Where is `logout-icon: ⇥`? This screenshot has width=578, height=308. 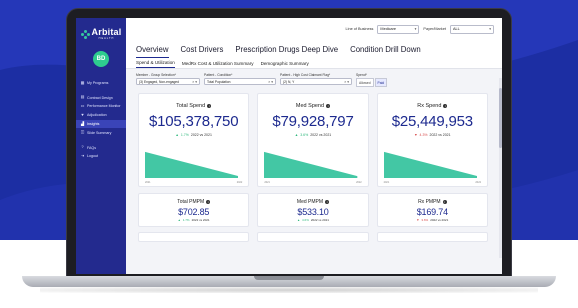 logout-icon: ⇥ is located at coordinates (82, 156).